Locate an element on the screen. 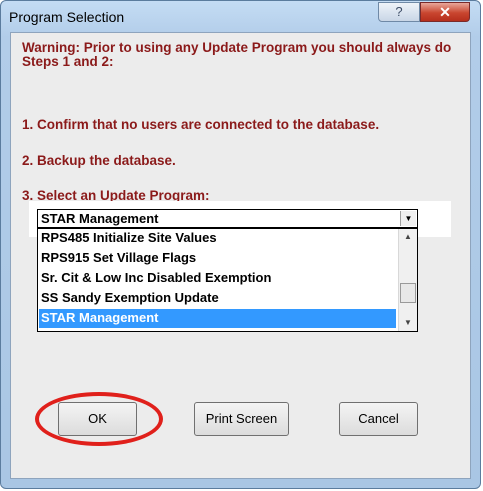 The width and height of the screenshot is (483, 491). list-item-selected: STAR Management is located at coordinates (217, 318).